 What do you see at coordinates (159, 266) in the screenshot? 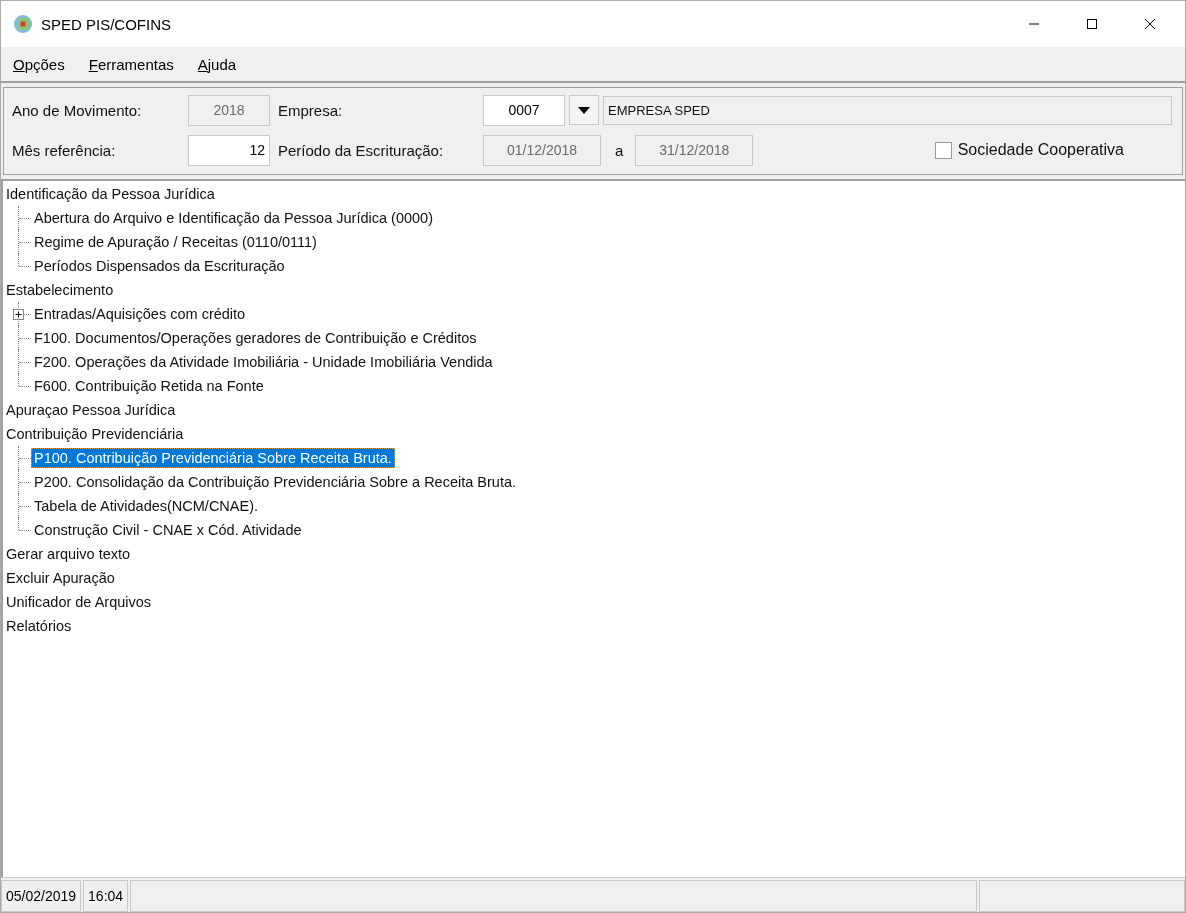
I see `tree-item: Períodos Dispensados da Escrituração` at bounding box center [159, 266].